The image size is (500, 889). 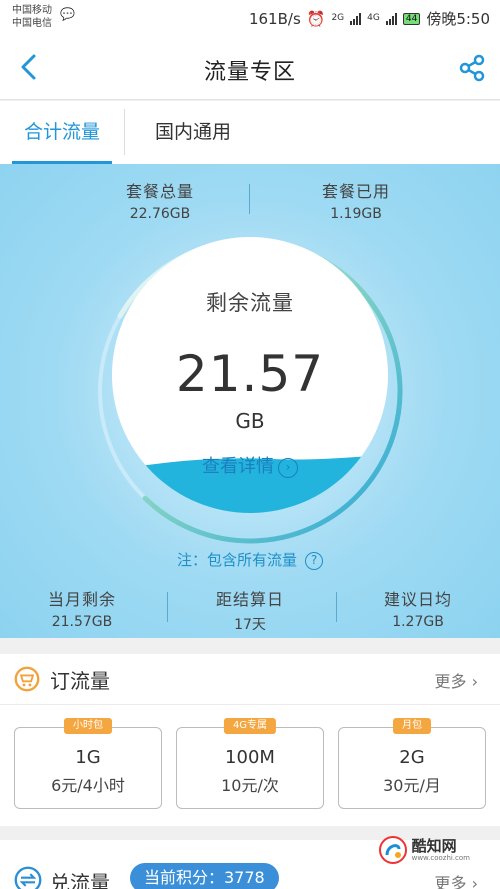 What do you see at coordinates (204, 876) in the screenshot?
I see `current-points-badge: 当前积分：3778` at bounding box center [204, 876].